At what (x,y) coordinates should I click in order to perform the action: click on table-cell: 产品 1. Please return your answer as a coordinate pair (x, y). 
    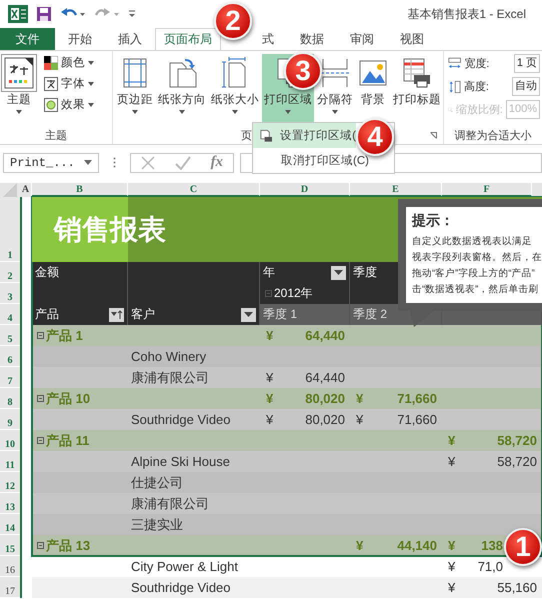
    Looking at the image, I should click on (64, 335).